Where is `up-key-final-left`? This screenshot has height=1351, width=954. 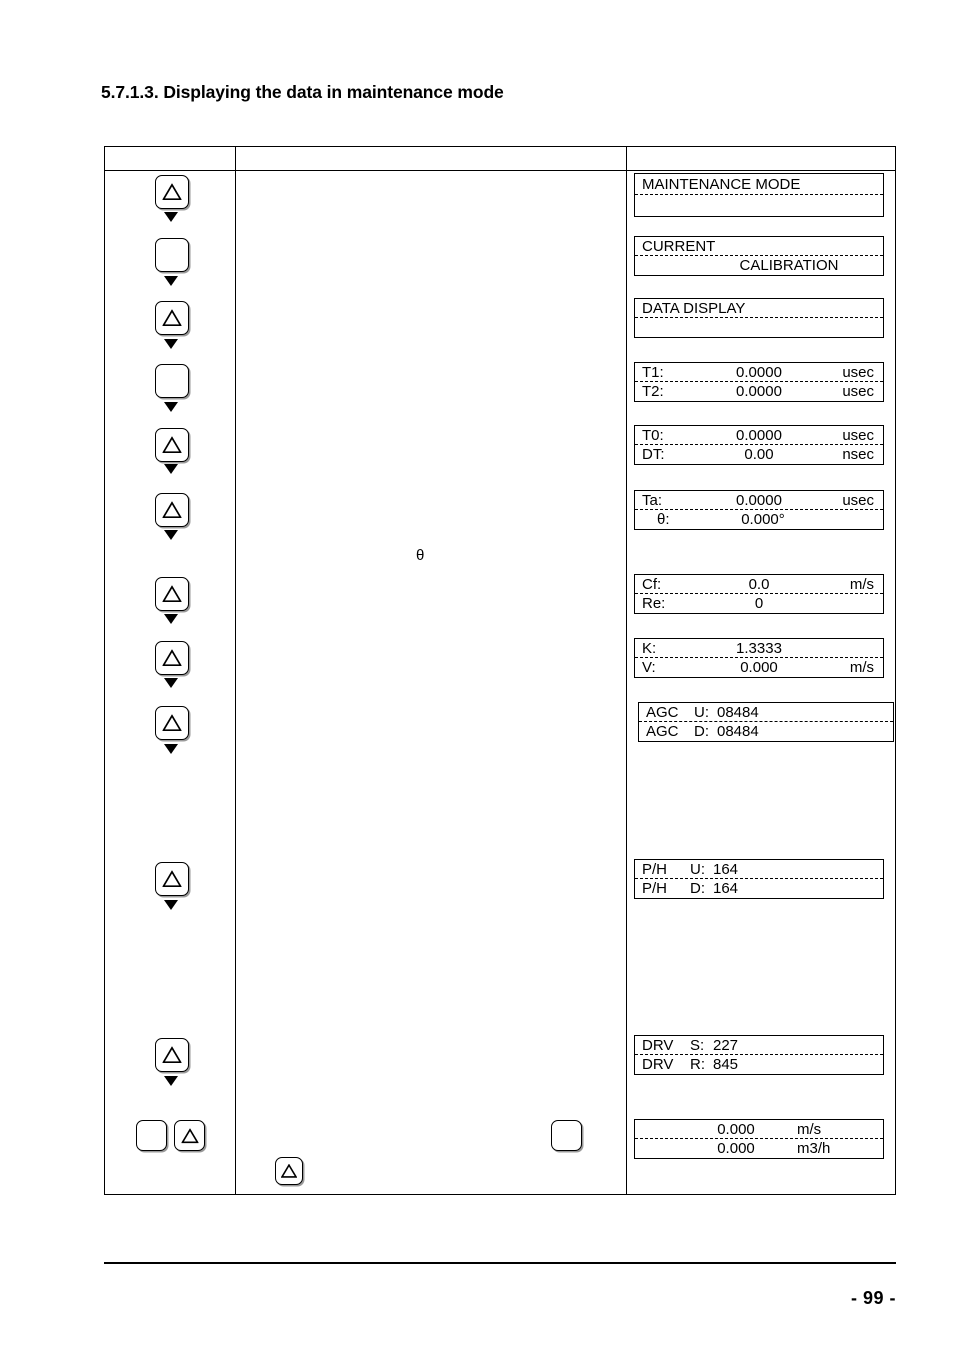 up-key-final-left is located at coordinates (189, 1135).